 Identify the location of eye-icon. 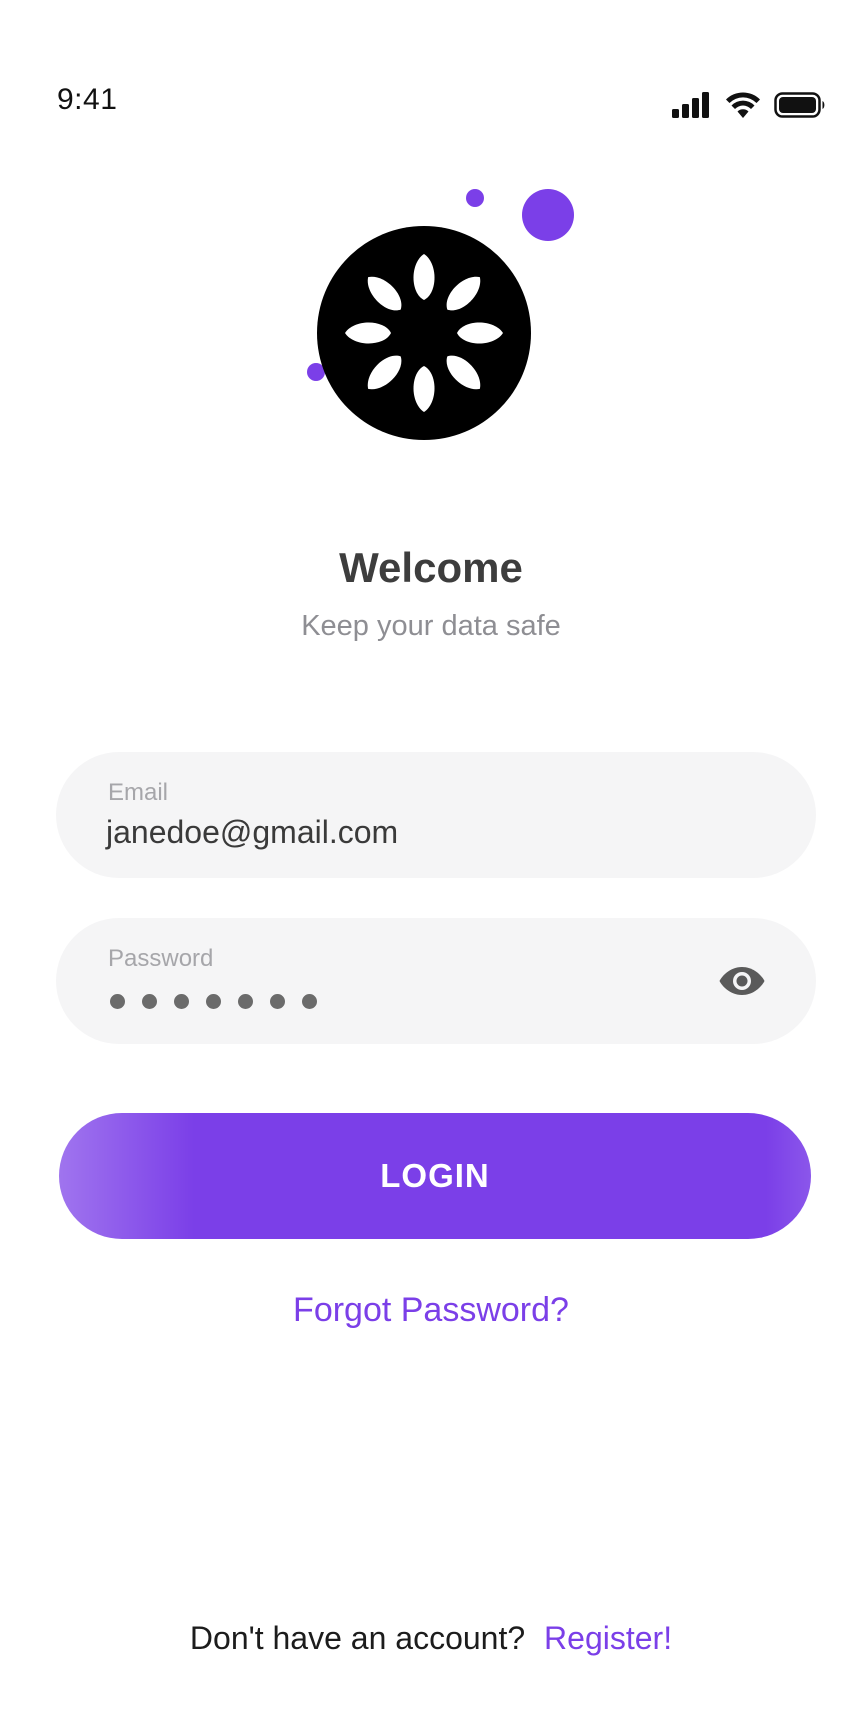
(742, 981).